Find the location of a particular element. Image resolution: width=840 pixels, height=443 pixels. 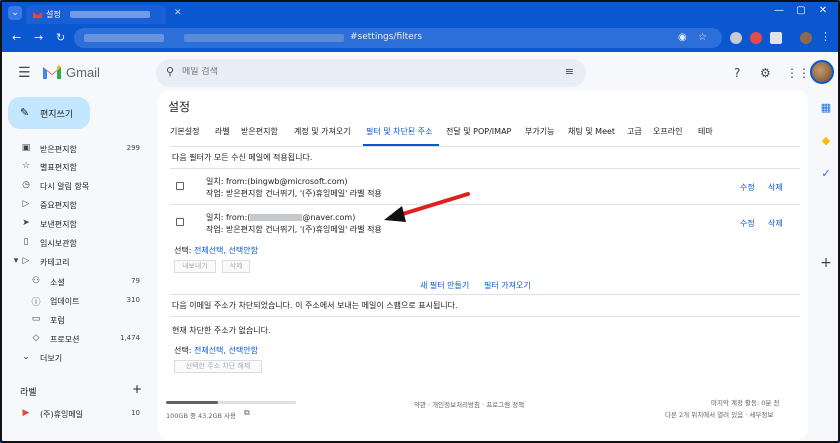

tab-strip: ⌄ 설정 ✕ — ▢ ✕ is located at coordinates (420, 13).